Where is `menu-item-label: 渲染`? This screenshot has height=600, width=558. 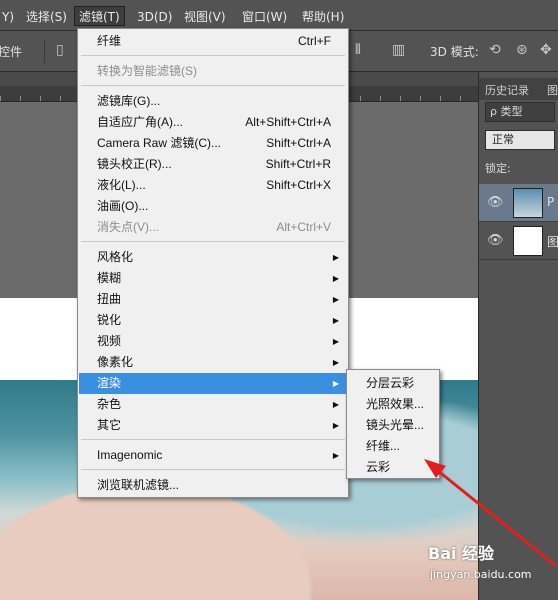
menu-item-label: 渲染 is located at coordinates (109, 383).